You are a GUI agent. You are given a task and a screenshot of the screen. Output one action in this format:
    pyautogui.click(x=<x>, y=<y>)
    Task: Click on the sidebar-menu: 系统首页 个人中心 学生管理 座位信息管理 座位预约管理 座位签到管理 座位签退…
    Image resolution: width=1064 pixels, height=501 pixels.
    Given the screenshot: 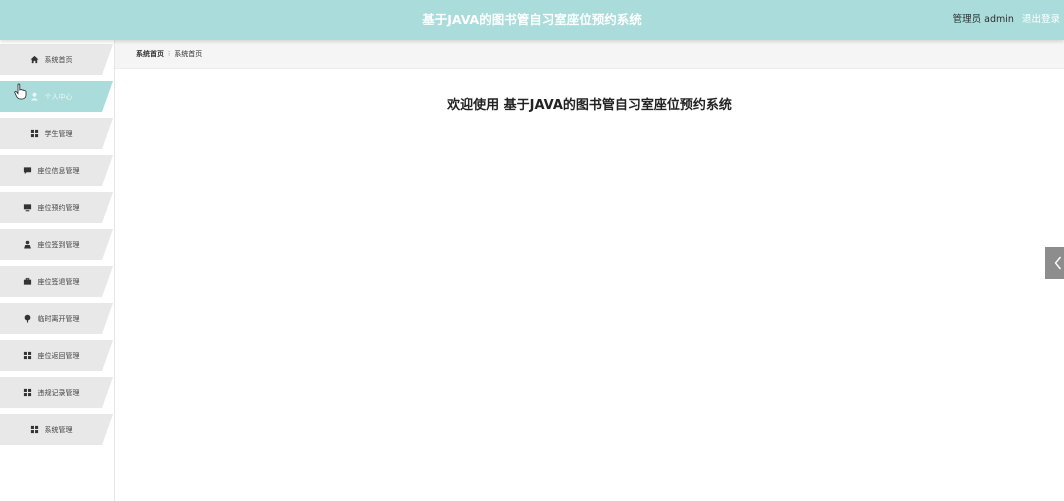 What is the action you would take?
    pyautogui.click(x=57, y=270)
    